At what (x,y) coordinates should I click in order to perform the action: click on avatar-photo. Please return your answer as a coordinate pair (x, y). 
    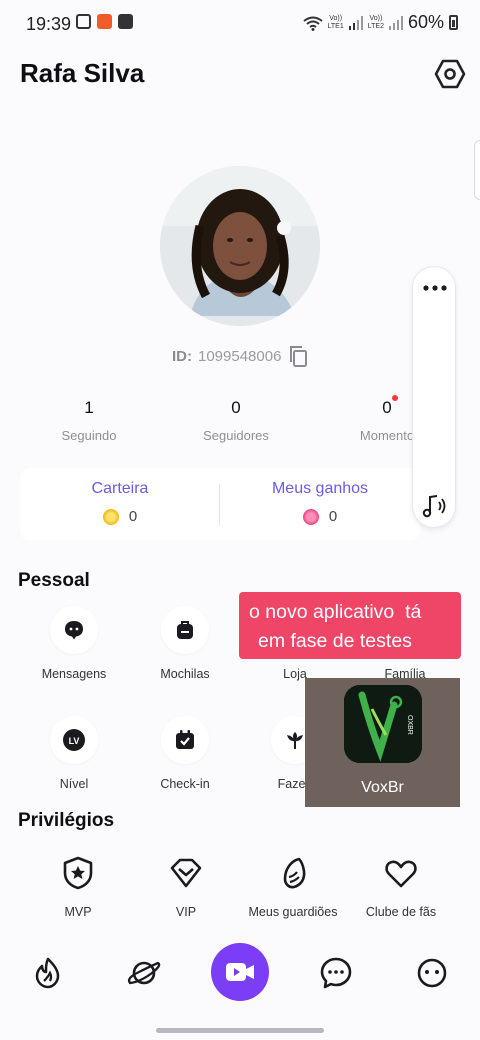
    Looking at the image, I should click on (240, 246).